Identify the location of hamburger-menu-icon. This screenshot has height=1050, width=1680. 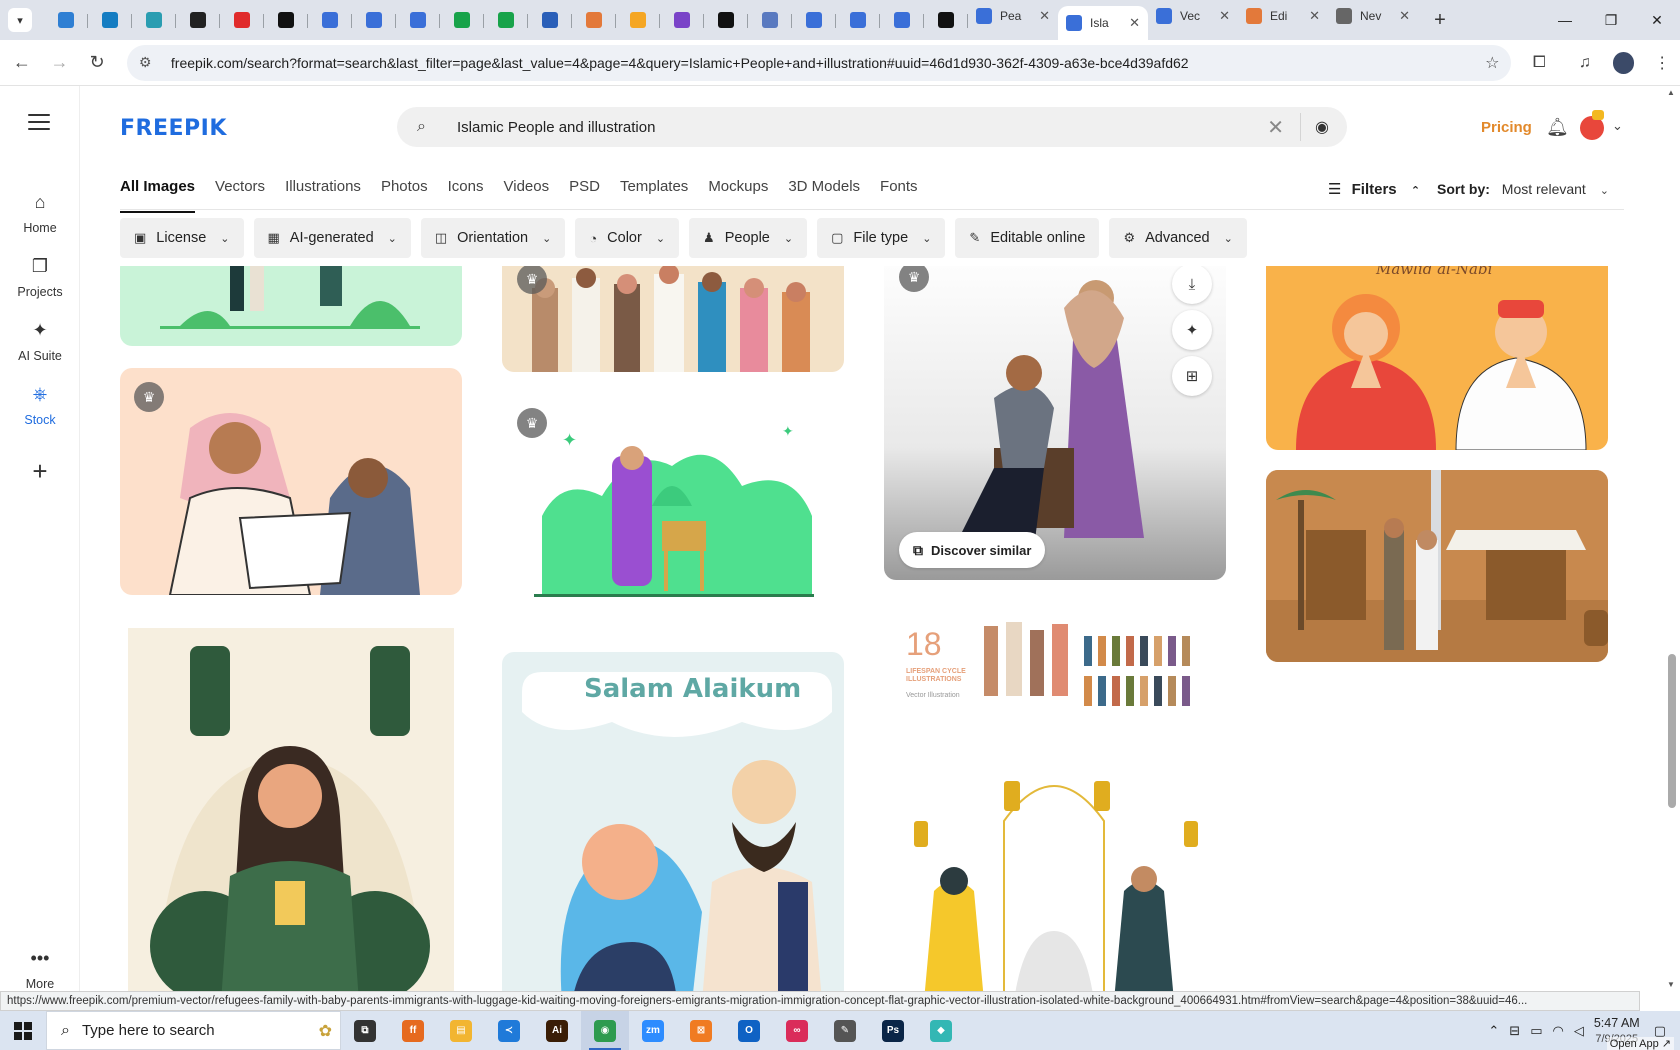
(39, 124).